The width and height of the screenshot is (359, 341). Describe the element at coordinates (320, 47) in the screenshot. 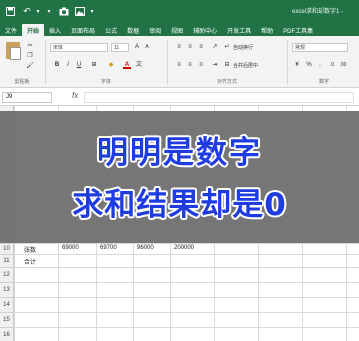

I see `number-format-select: 常规` at that location.